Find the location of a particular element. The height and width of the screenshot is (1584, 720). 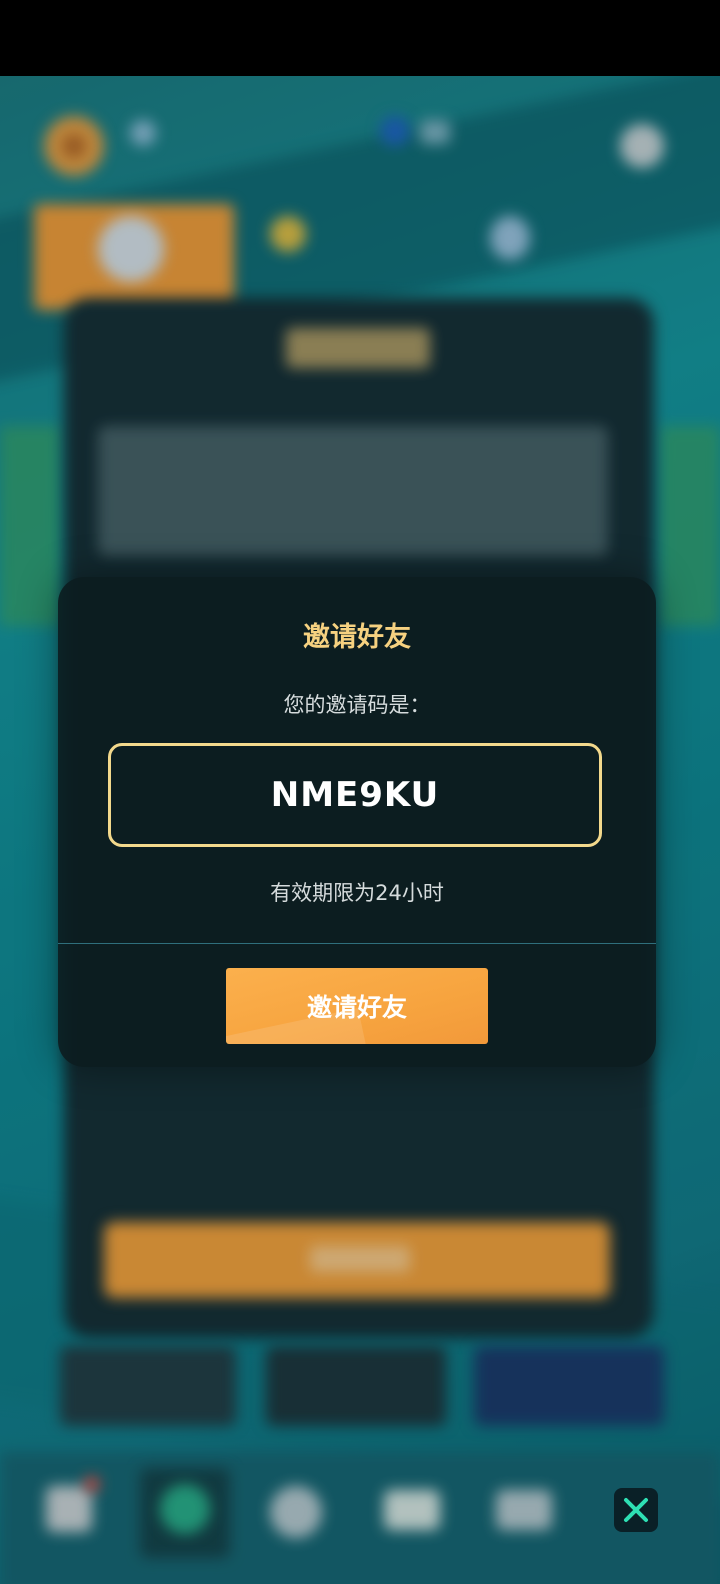

close-button is located at coordinates (636, 1510).